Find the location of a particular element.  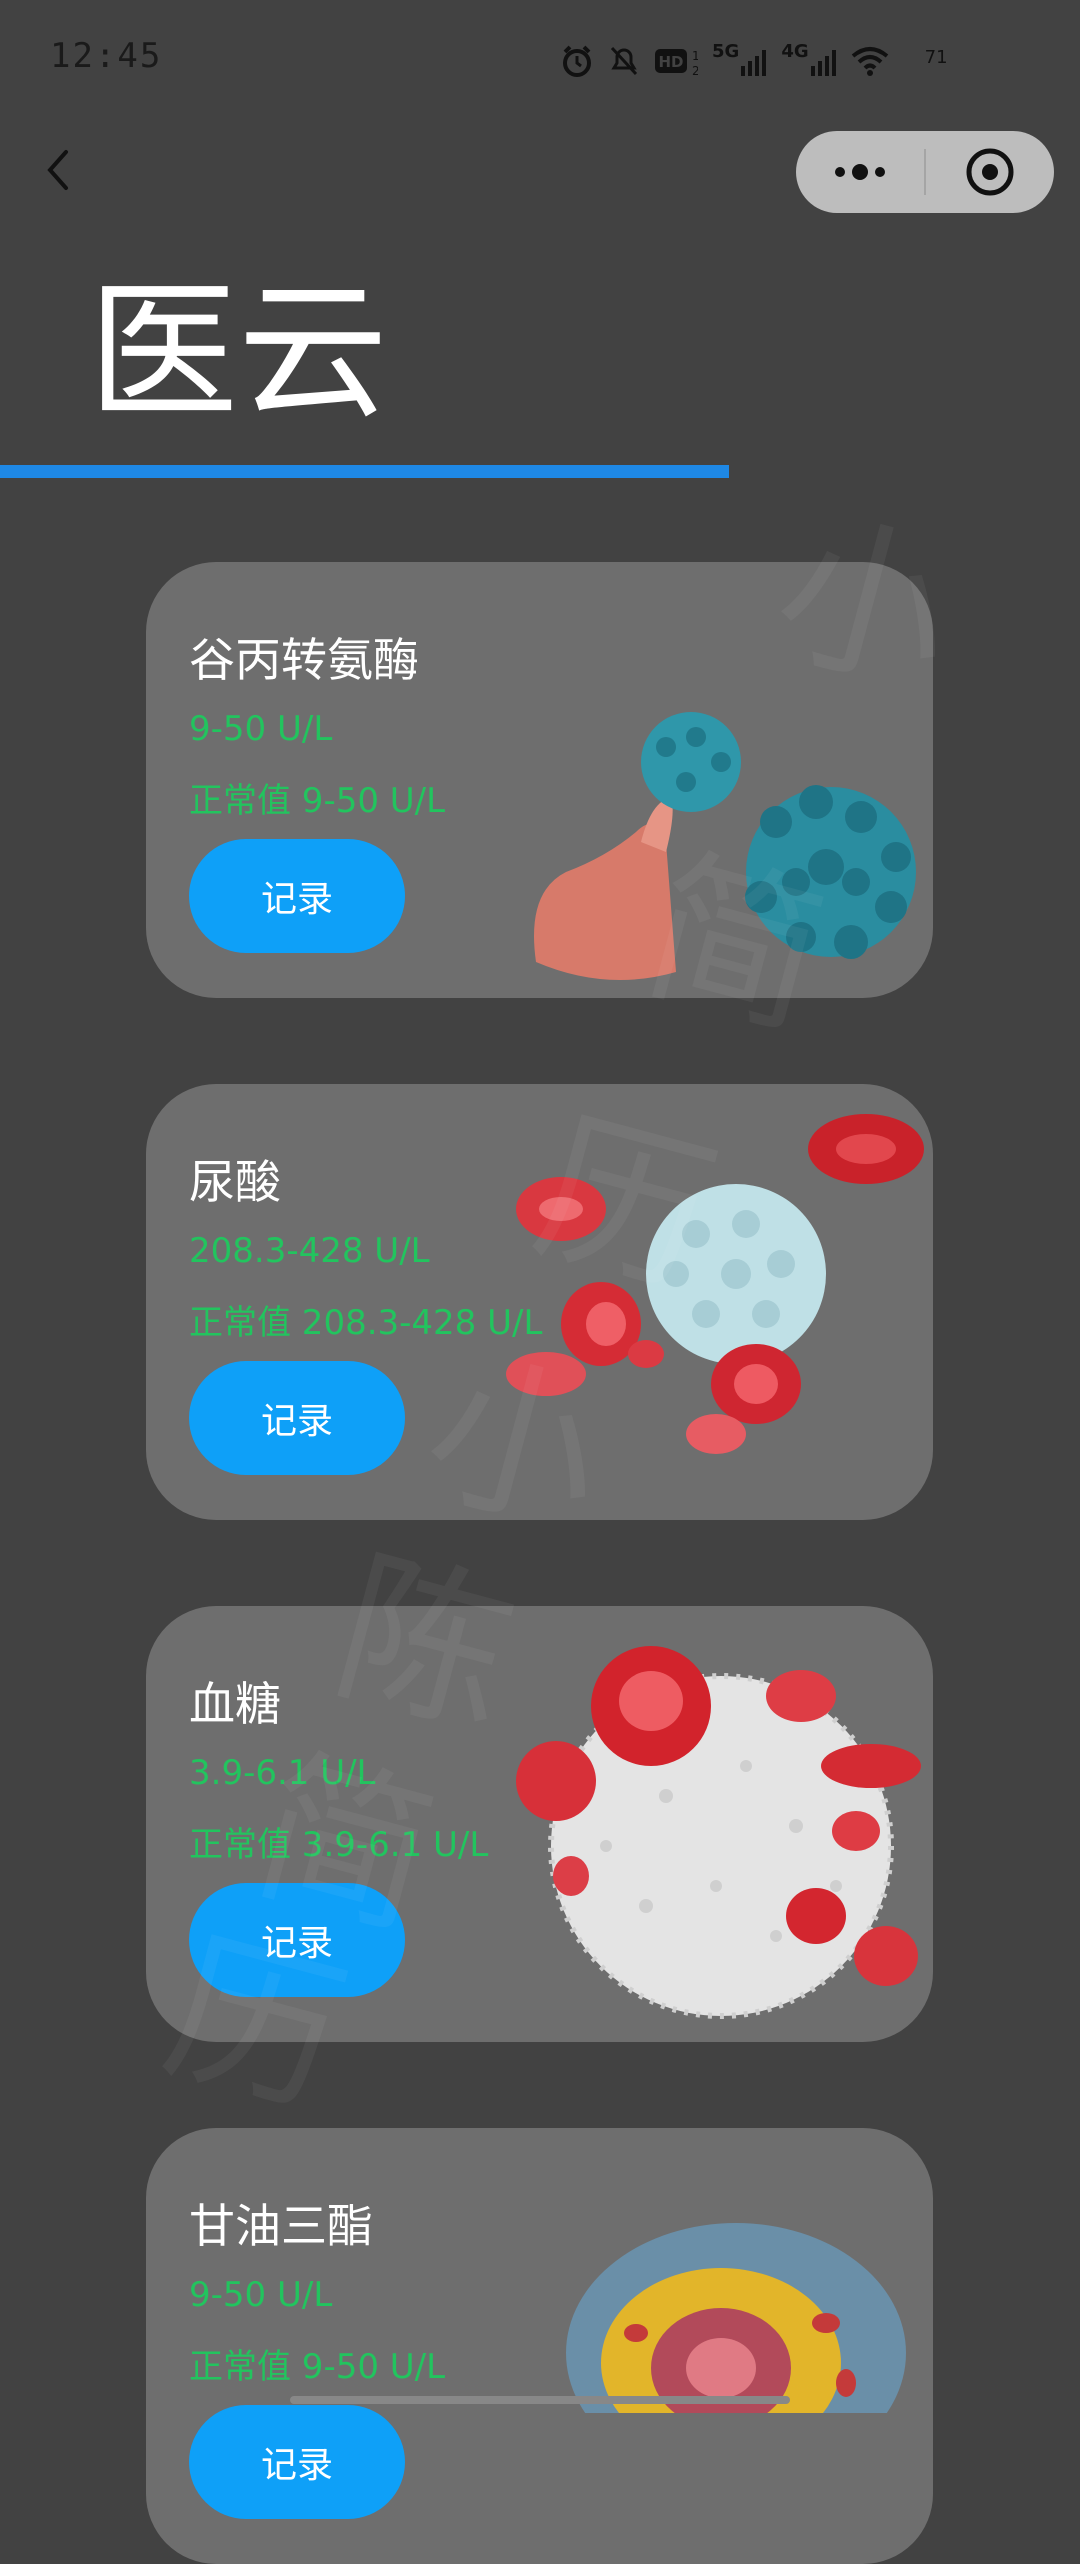

network-5g-label: 5G is located at coordinates (726, 51).